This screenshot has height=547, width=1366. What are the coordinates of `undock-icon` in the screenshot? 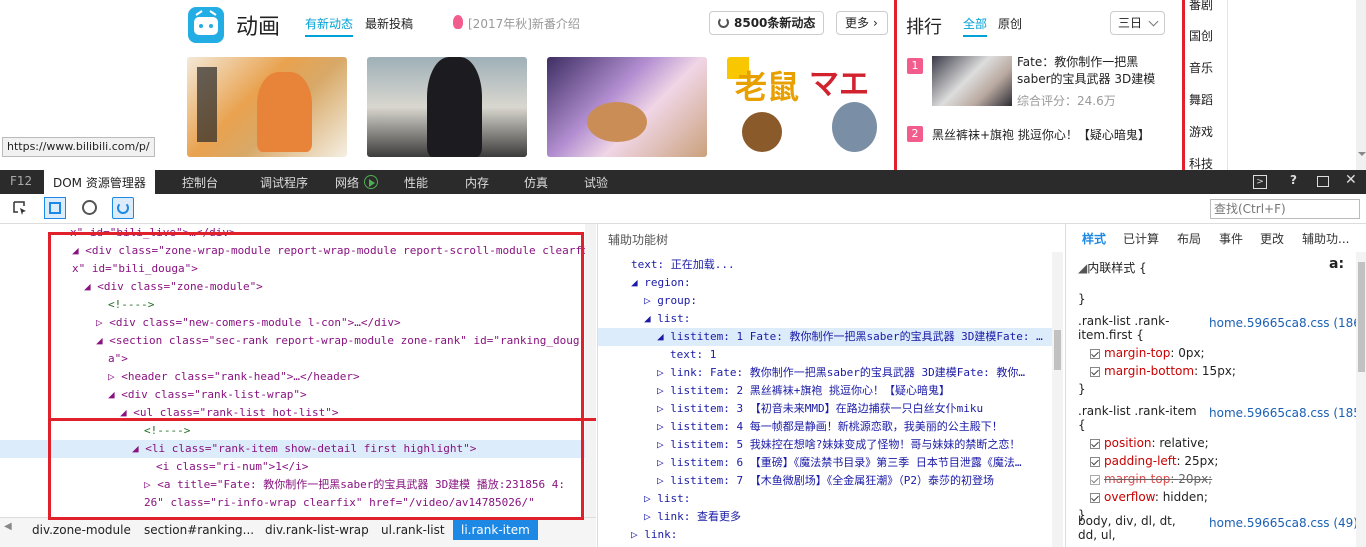 It's located at (1323, 181).